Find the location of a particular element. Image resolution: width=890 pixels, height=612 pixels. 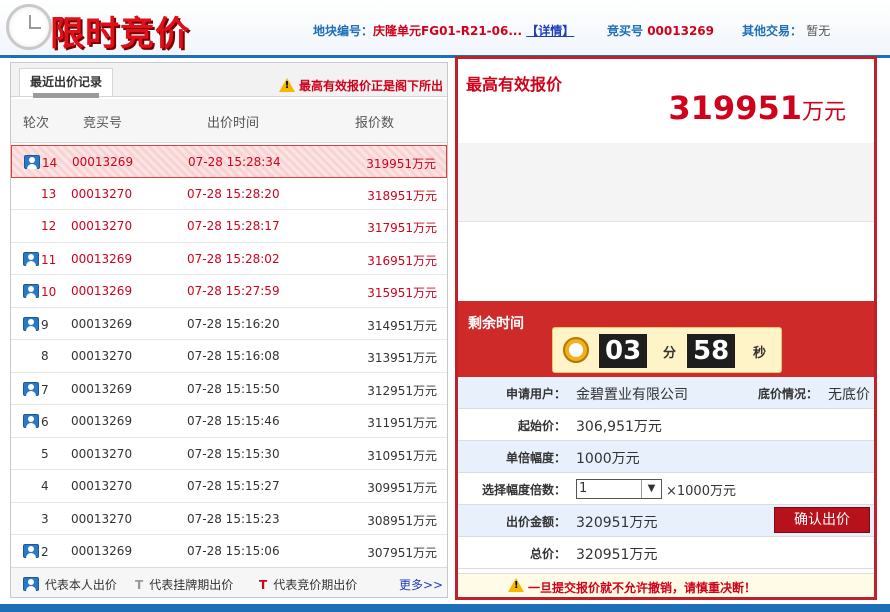

multiple-suffix: ×1000万元 is located at coordinates (701, 491).